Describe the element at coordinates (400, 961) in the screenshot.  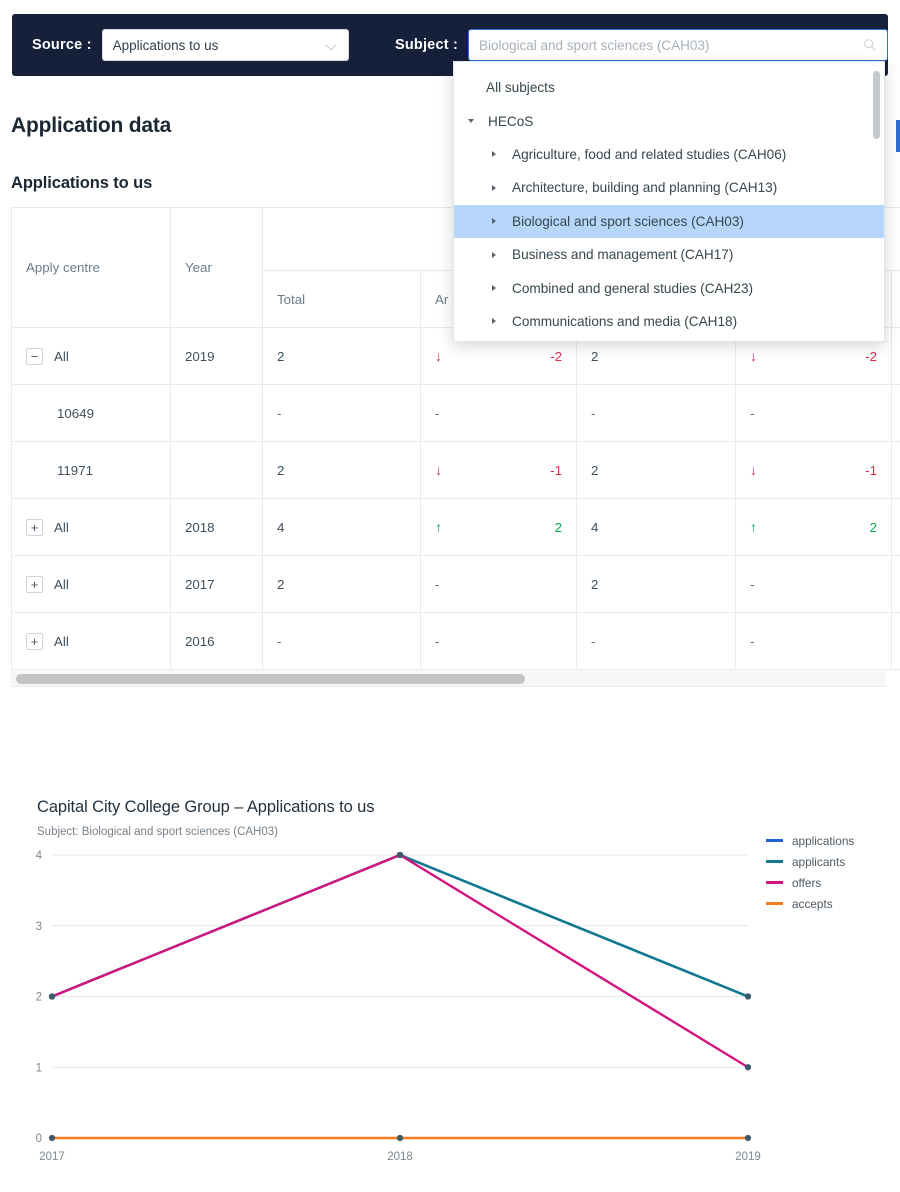
I see `chart-line-offers` at that location.